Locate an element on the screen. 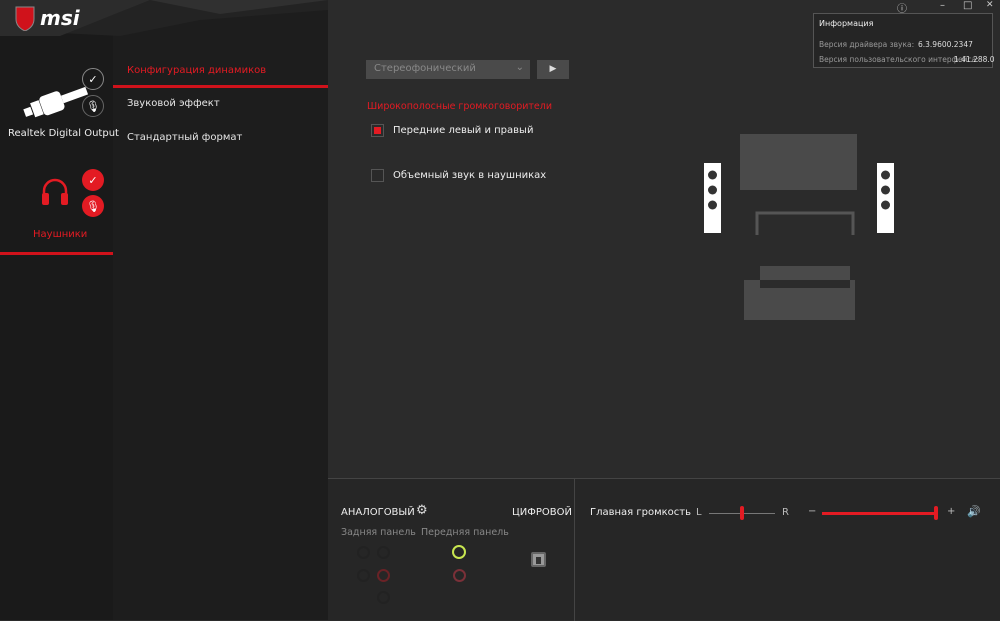 The height and width of the screenshot is (621, 1000). rear-panel-label: Задняя панель is located at coordinates (378, 532).